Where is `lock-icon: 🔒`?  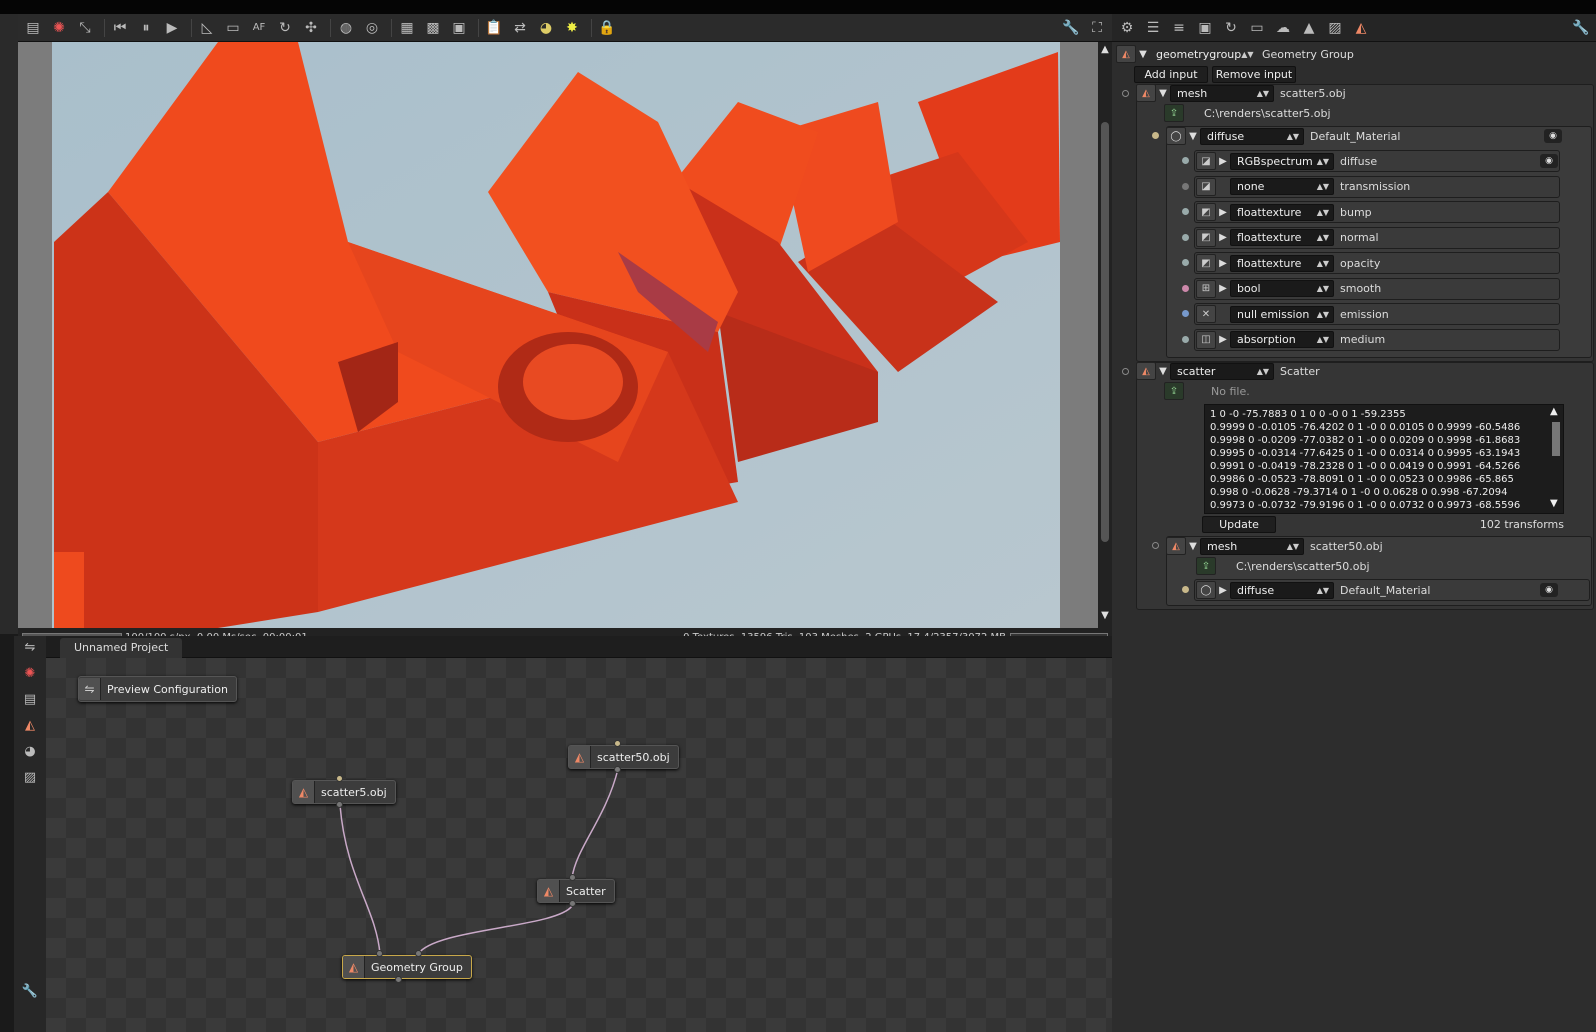
lock-icon: 🔒 is located at coordinates (607, 28).